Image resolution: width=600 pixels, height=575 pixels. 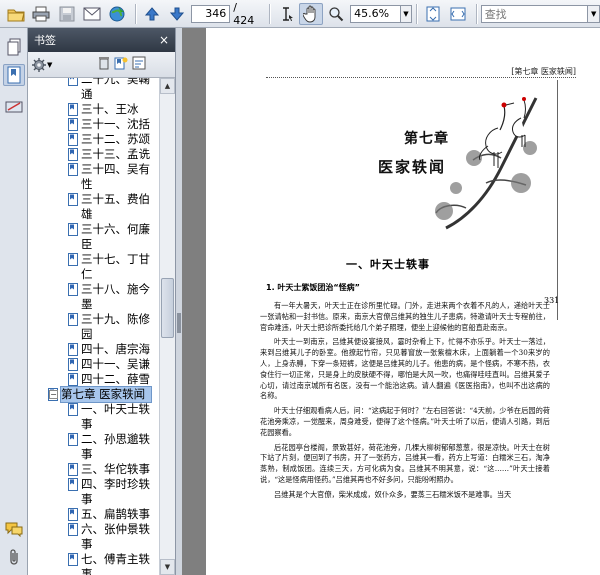 What do you see at coordinates (179, 323) in the screenshot?
I see `splitter-grip` at bounding box center [179, 323].